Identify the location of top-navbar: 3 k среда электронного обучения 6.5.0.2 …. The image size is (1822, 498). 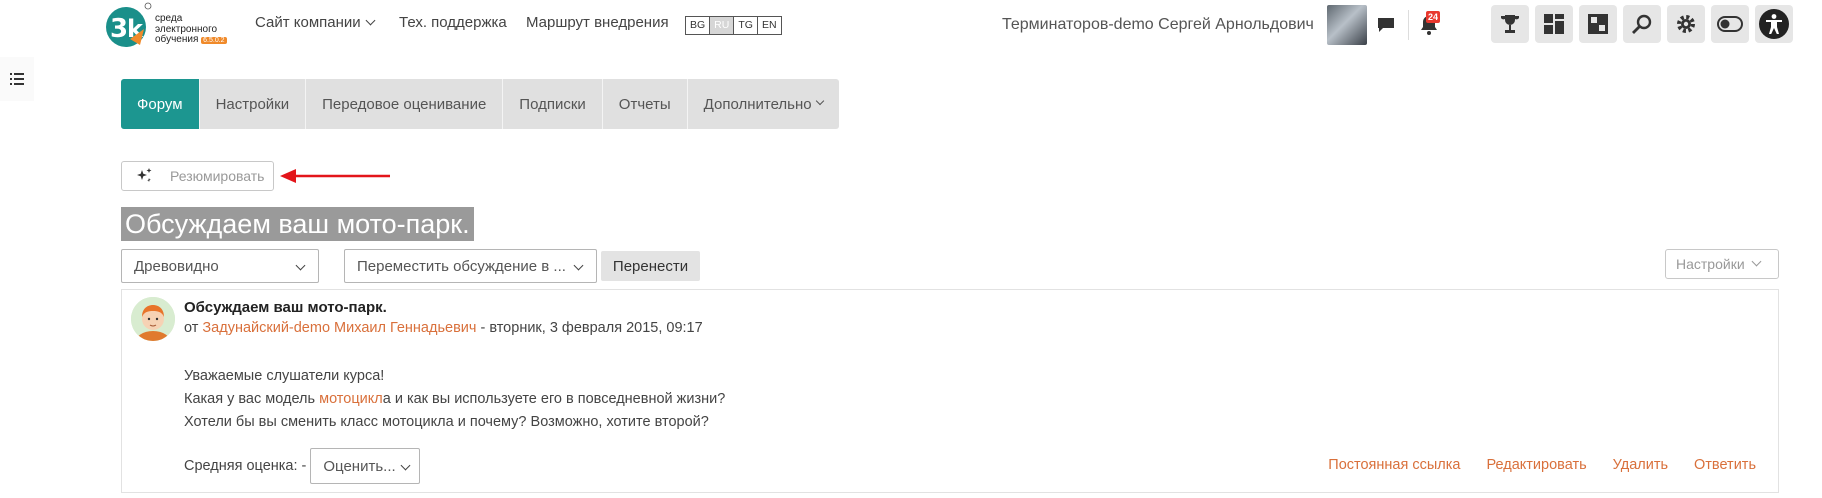
(911, 25).